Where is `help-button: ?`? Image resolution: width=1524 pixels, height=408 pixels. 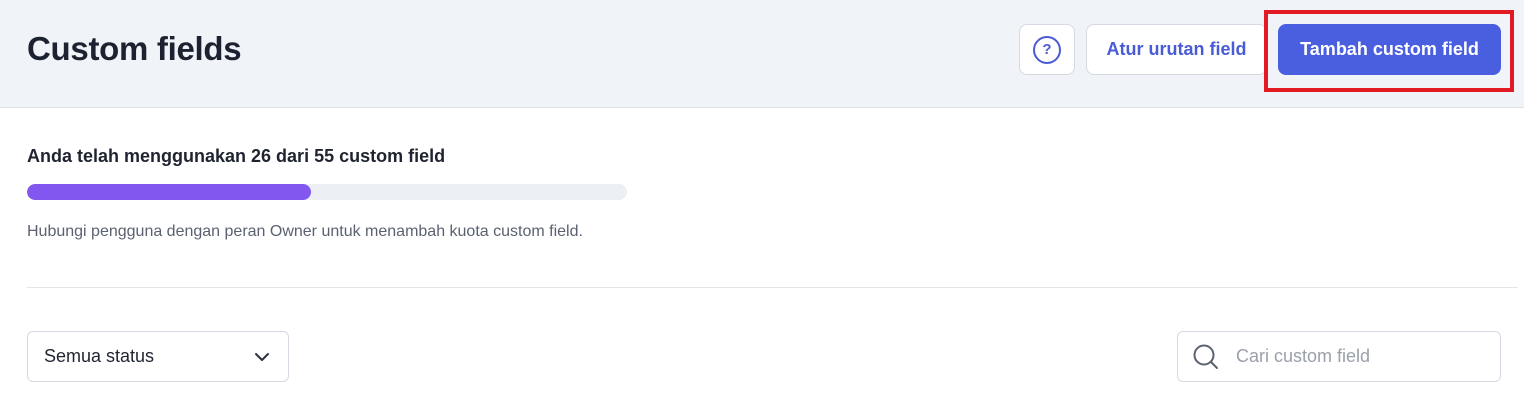 help-button: ? is located at coordinates (1047, 49).